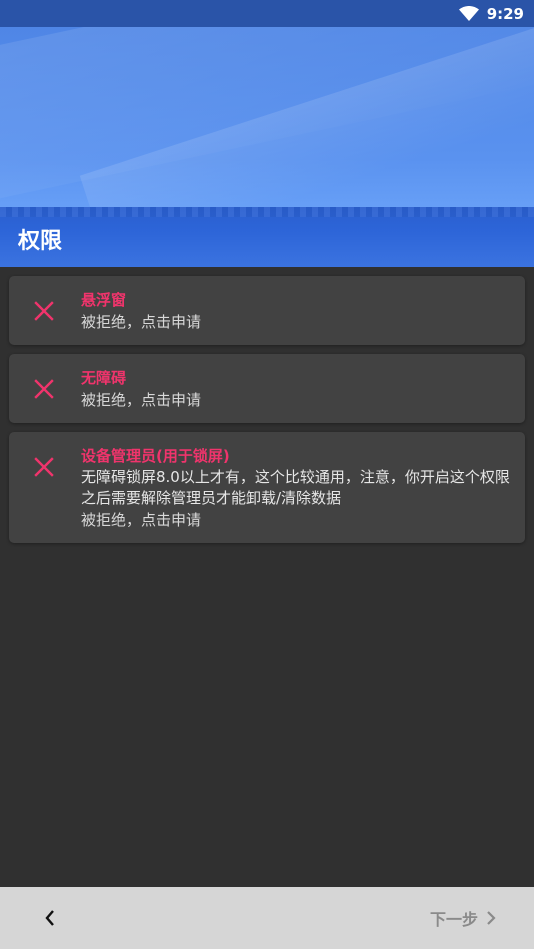  What do you see at coordinates (468, 13) in the screenshot?
I see `wifi-icon` at bounding box center [468, 13].